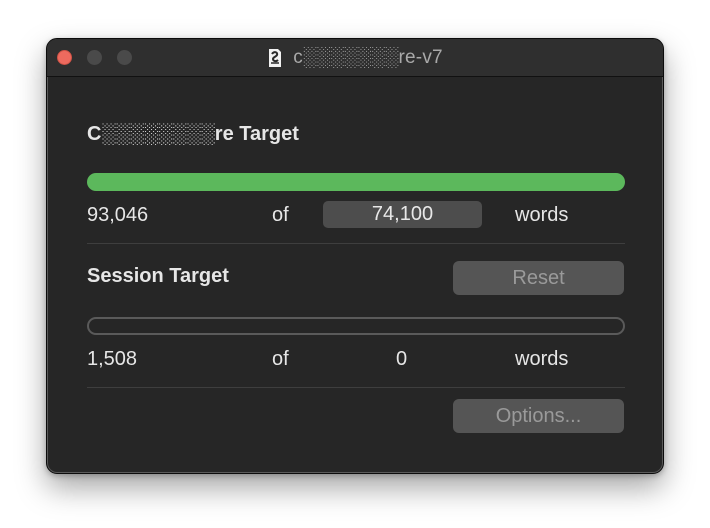 The height and width of the screenshot is (528, 710). I want to click on document-icon, so click(275, 58).